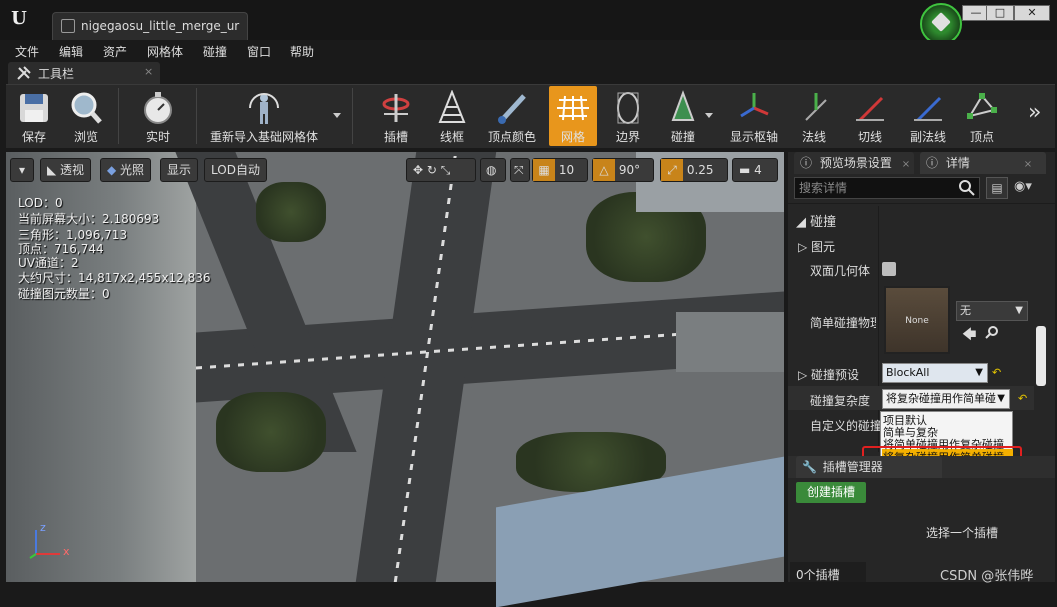 The width and height of the screenshot is (1057, 607). Describe the element at coordinates (987, 576) in the screenshot. I see `watermark: CSDN @张伟晔` at that location.